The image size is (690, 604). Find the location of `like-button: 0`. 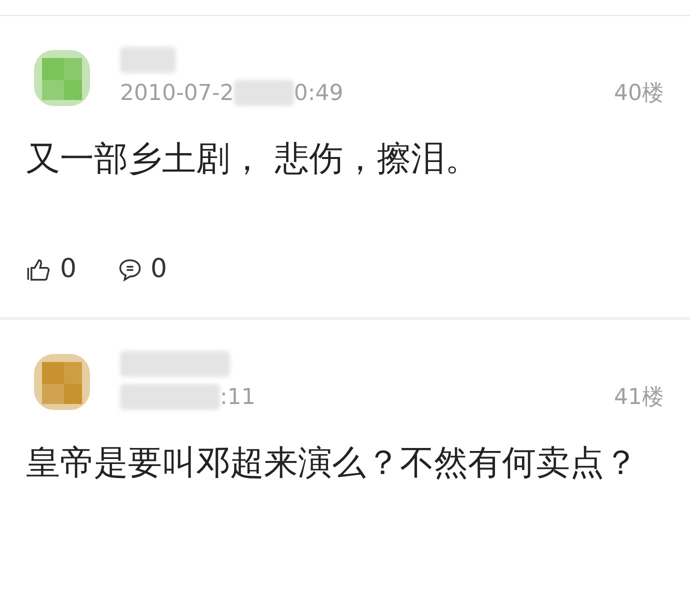

like-button: 0 is located at coordinates (51, 269).